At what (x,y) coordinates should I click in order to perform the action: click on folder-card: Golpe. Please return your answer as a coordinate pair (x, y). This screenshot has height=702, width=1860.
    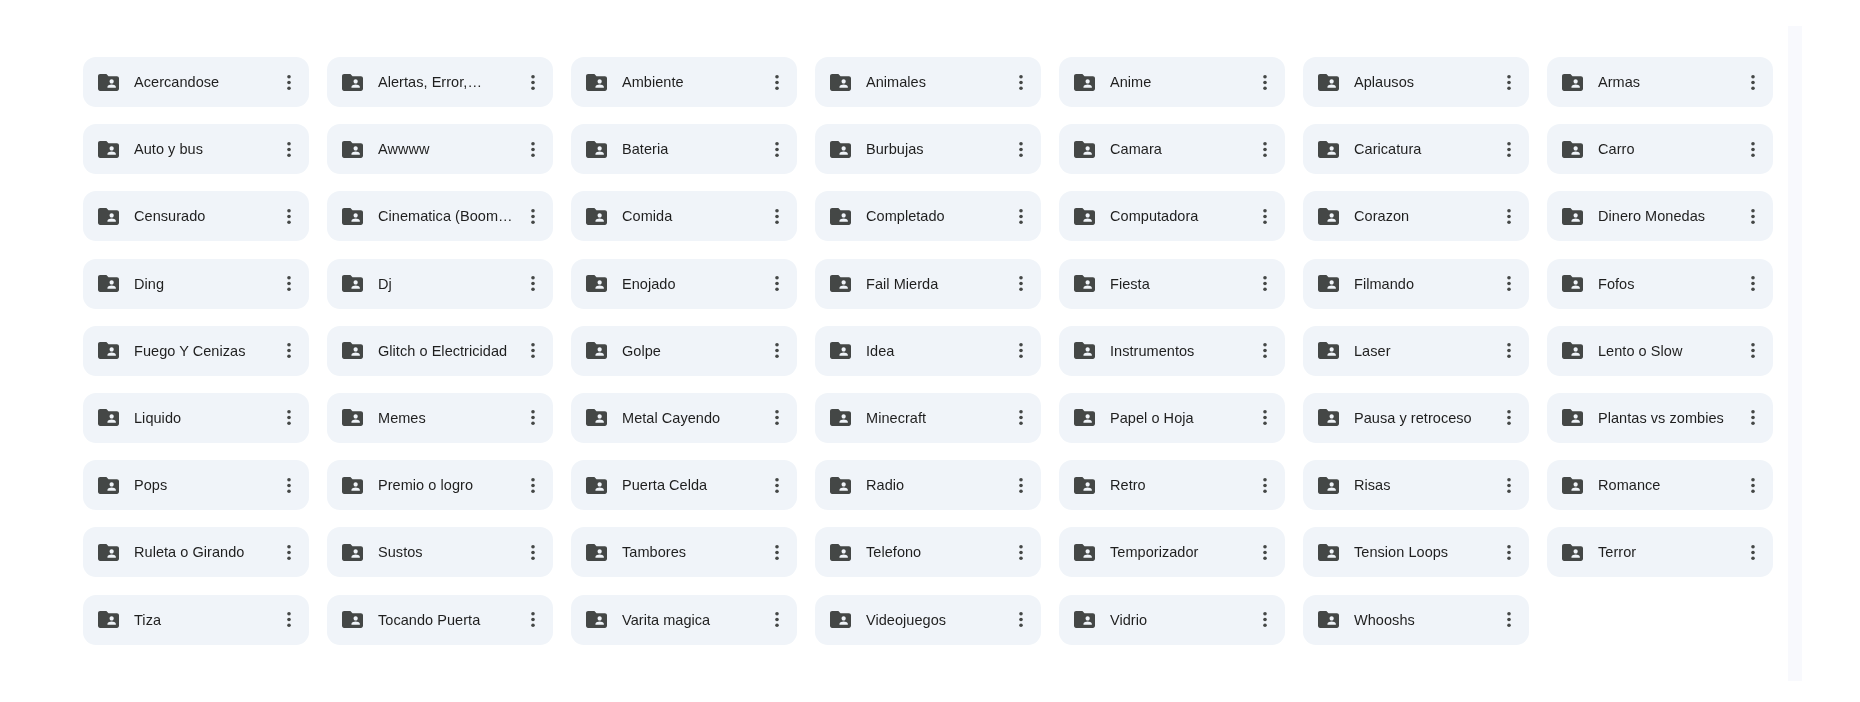
    Looking at the image, I should click on (684, 350).